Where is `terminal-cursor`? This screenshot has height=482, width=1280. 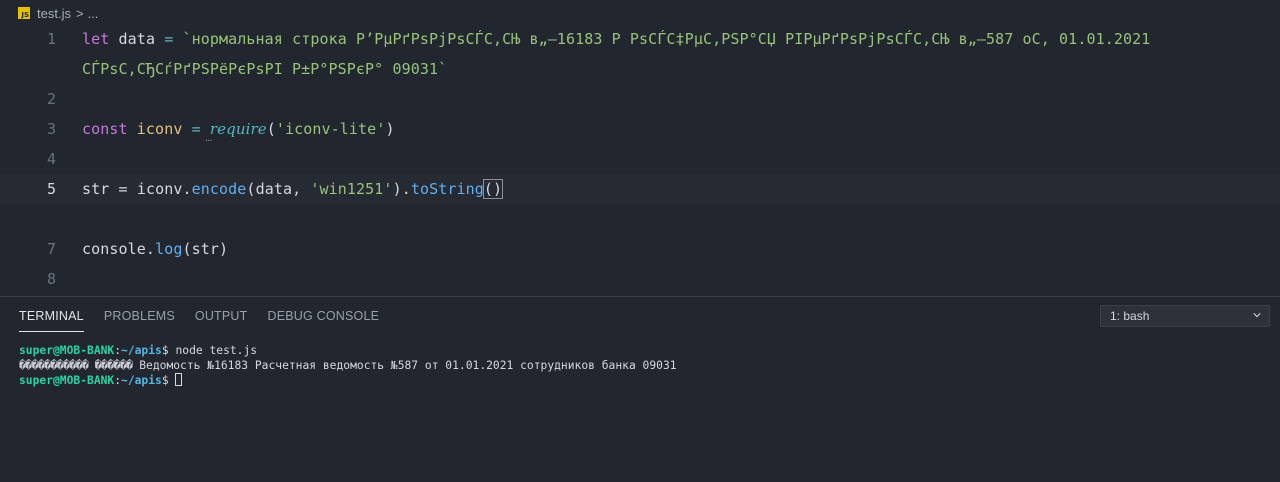 terminal-cursor is located at coordinates (179, 379).